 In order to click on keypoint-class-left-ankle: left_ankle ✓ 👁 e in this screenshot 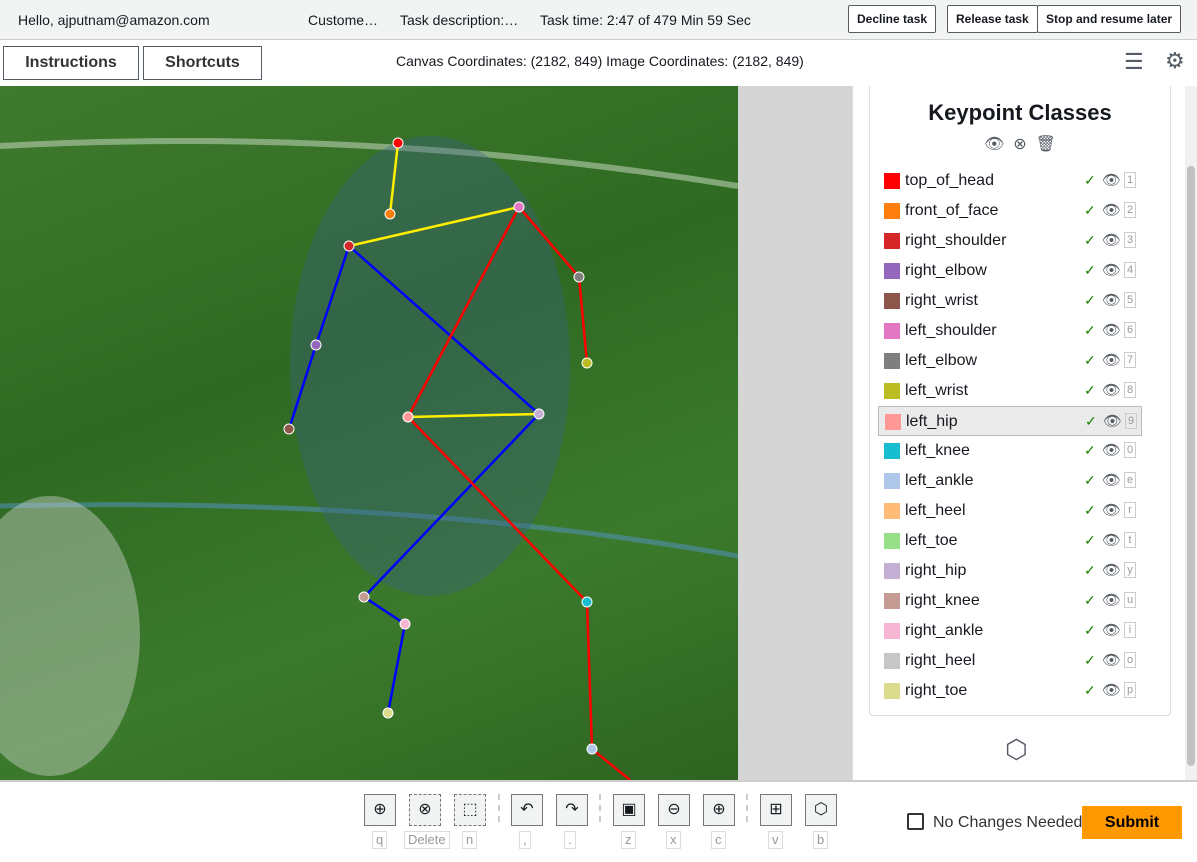, I will do `click(1010, 481)`.